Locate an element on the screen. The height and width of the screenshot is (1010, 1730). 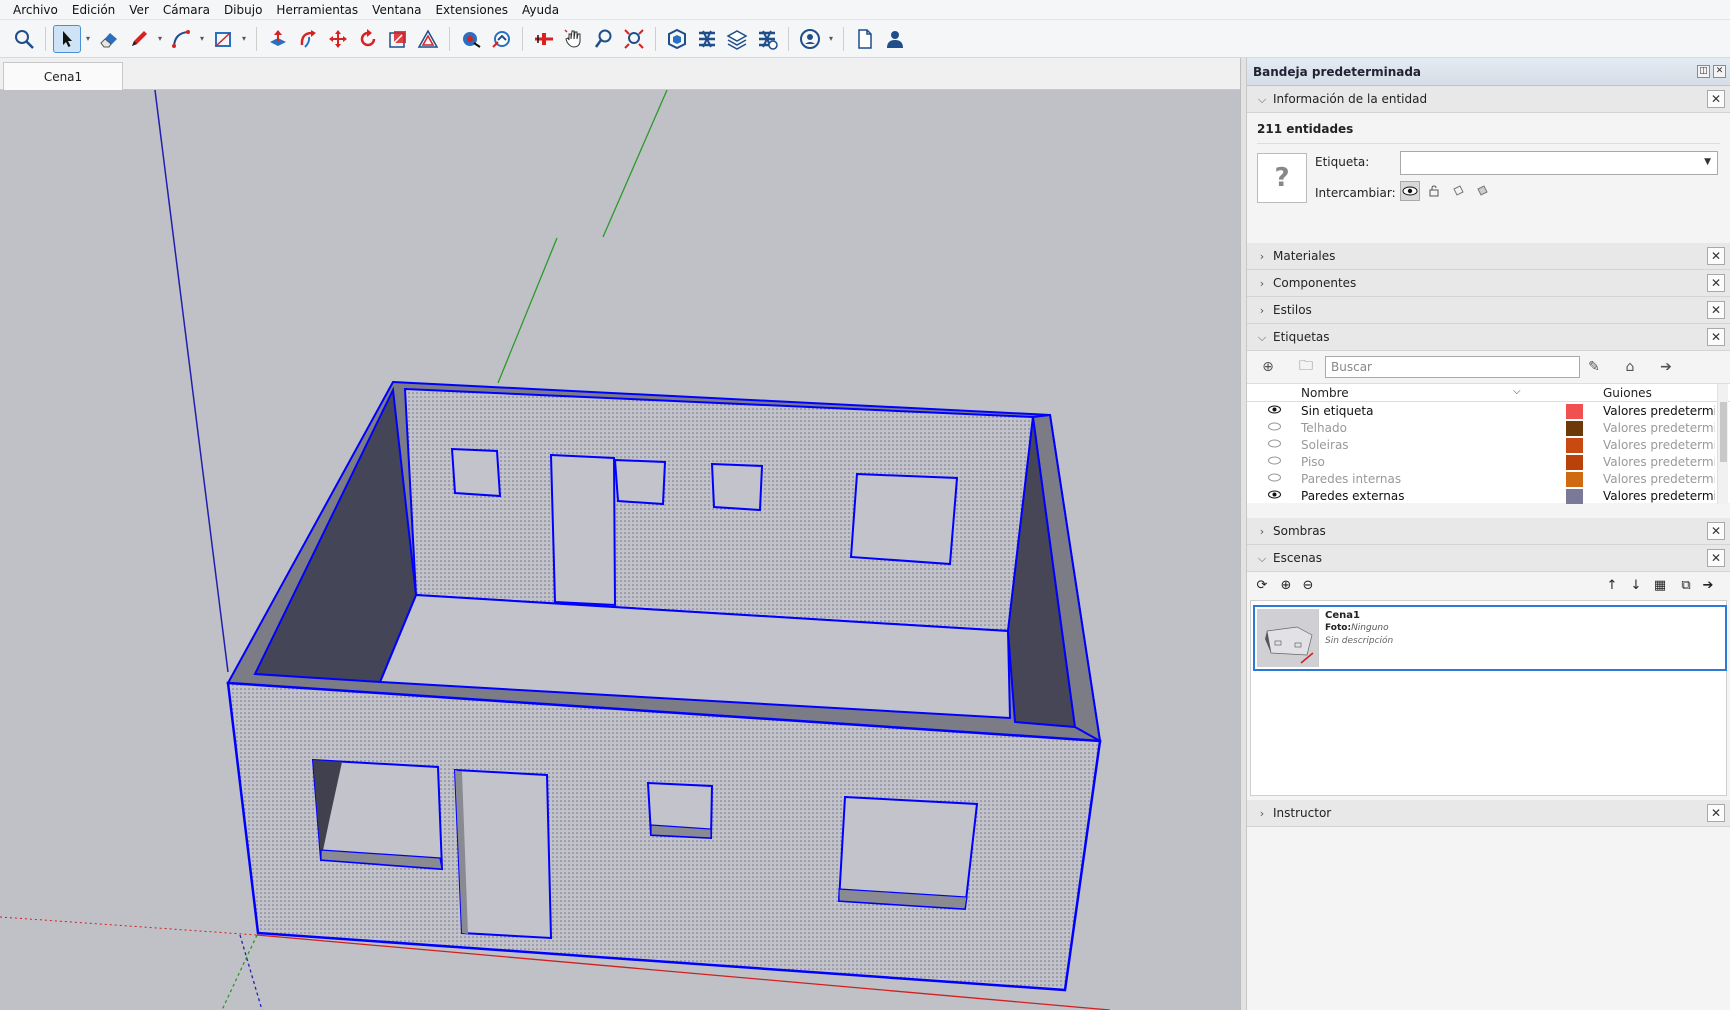
col-name: Nombre is located at coordinates (1325, 393).